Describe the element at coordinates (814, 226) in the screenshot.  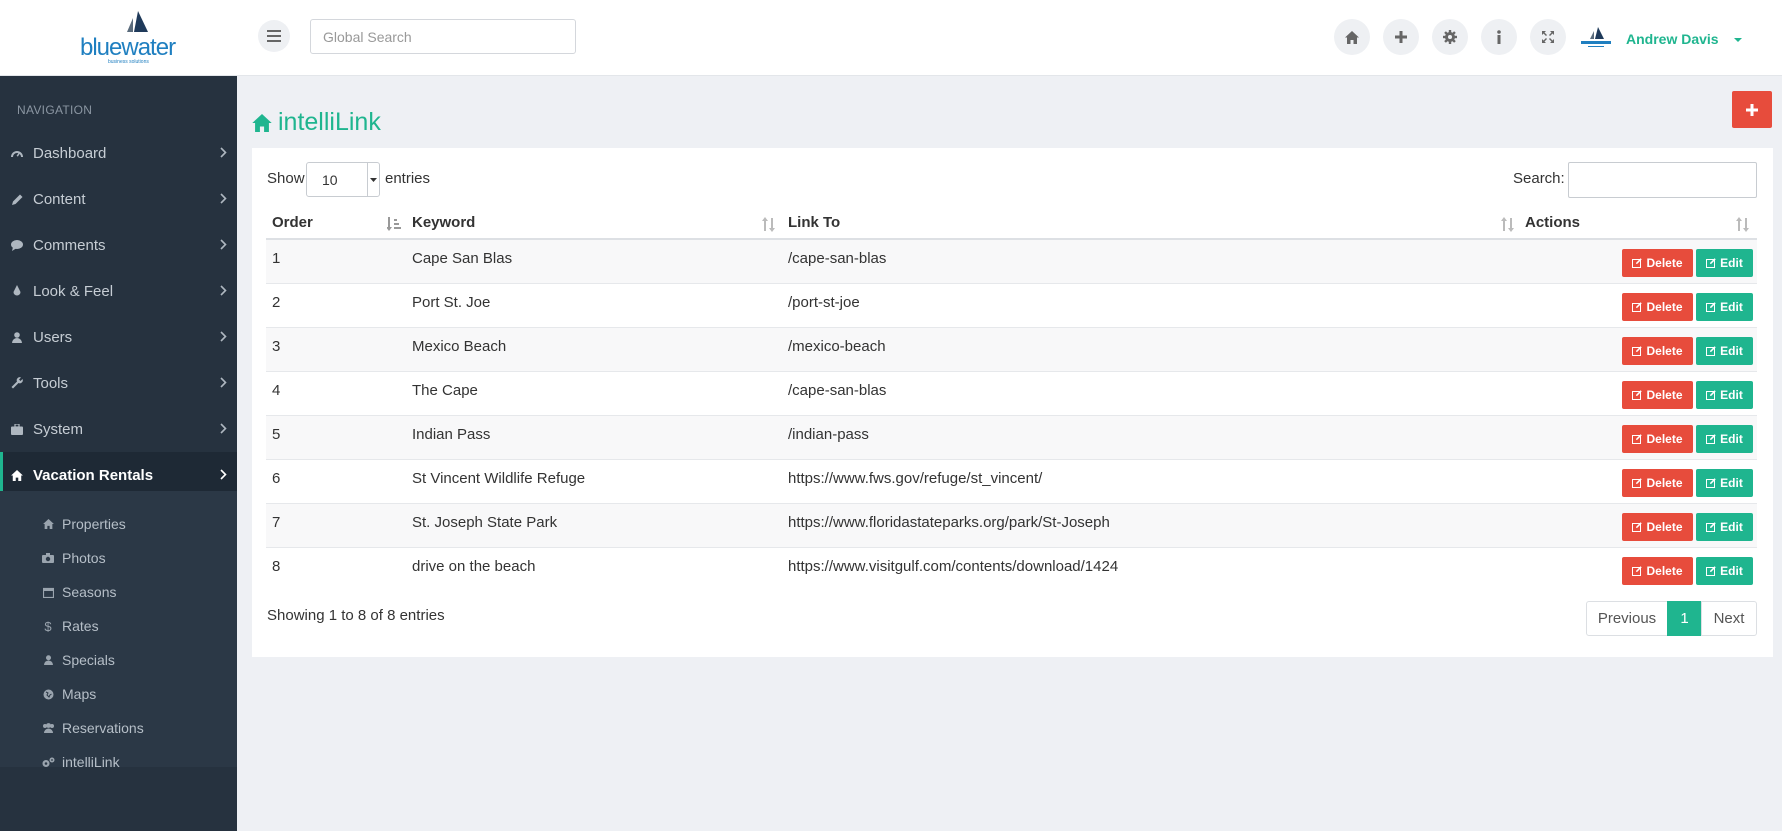
I see `column-header-link-to: Link To` at that location.